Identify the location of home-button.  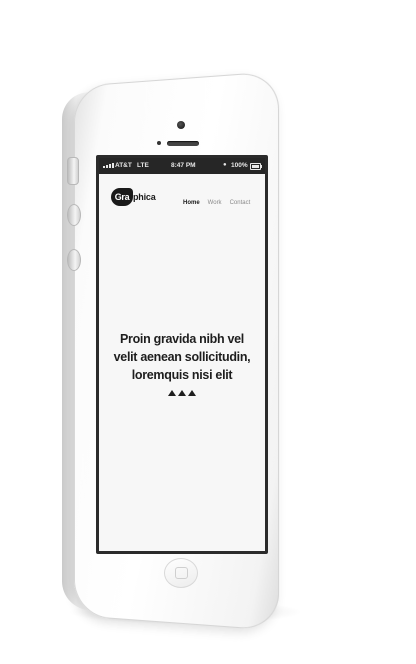
(181, 573).